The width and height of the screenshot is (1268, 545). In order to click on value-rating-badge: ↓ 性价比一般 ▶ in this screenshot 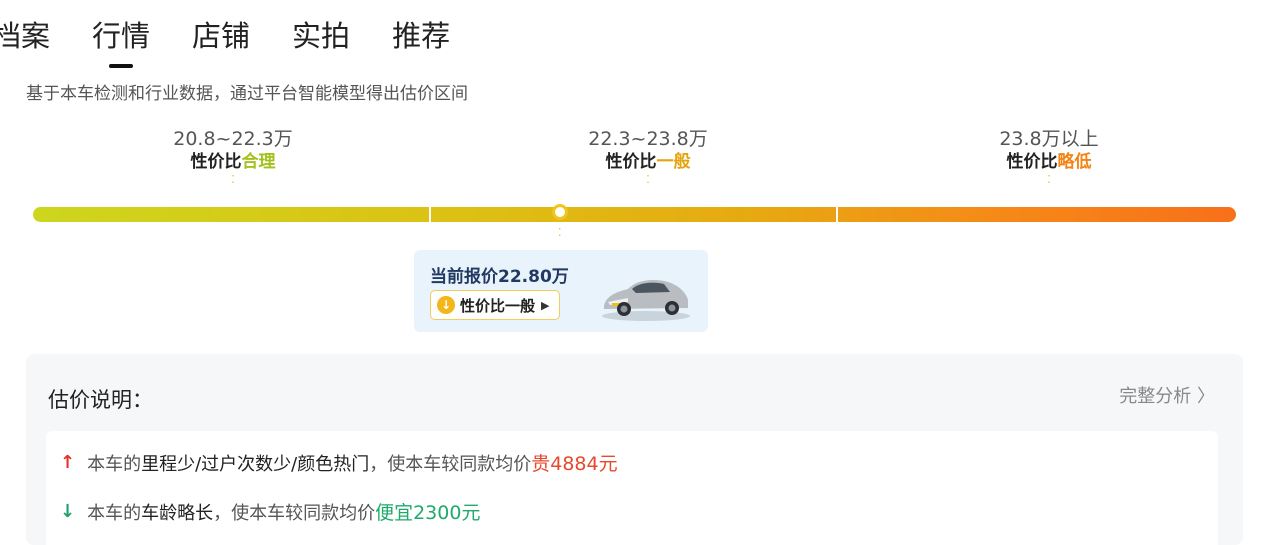, I will do `click(495, 305)`.